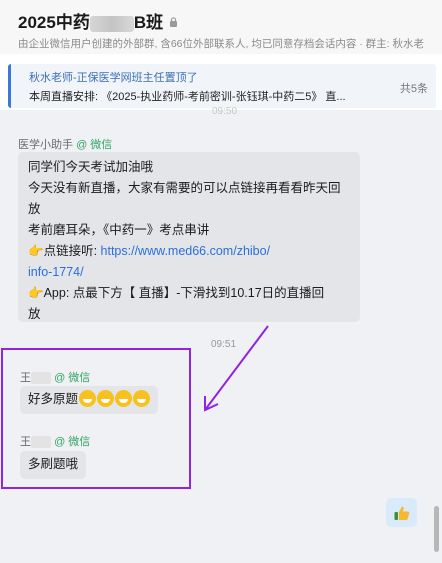 The height and width of the screenshot is (563, 442). What do you see at coordinates (91, 167) in the screenshot?
I see `message-line: 同学们今天考试加油哦` at bounding box center [91, 167].